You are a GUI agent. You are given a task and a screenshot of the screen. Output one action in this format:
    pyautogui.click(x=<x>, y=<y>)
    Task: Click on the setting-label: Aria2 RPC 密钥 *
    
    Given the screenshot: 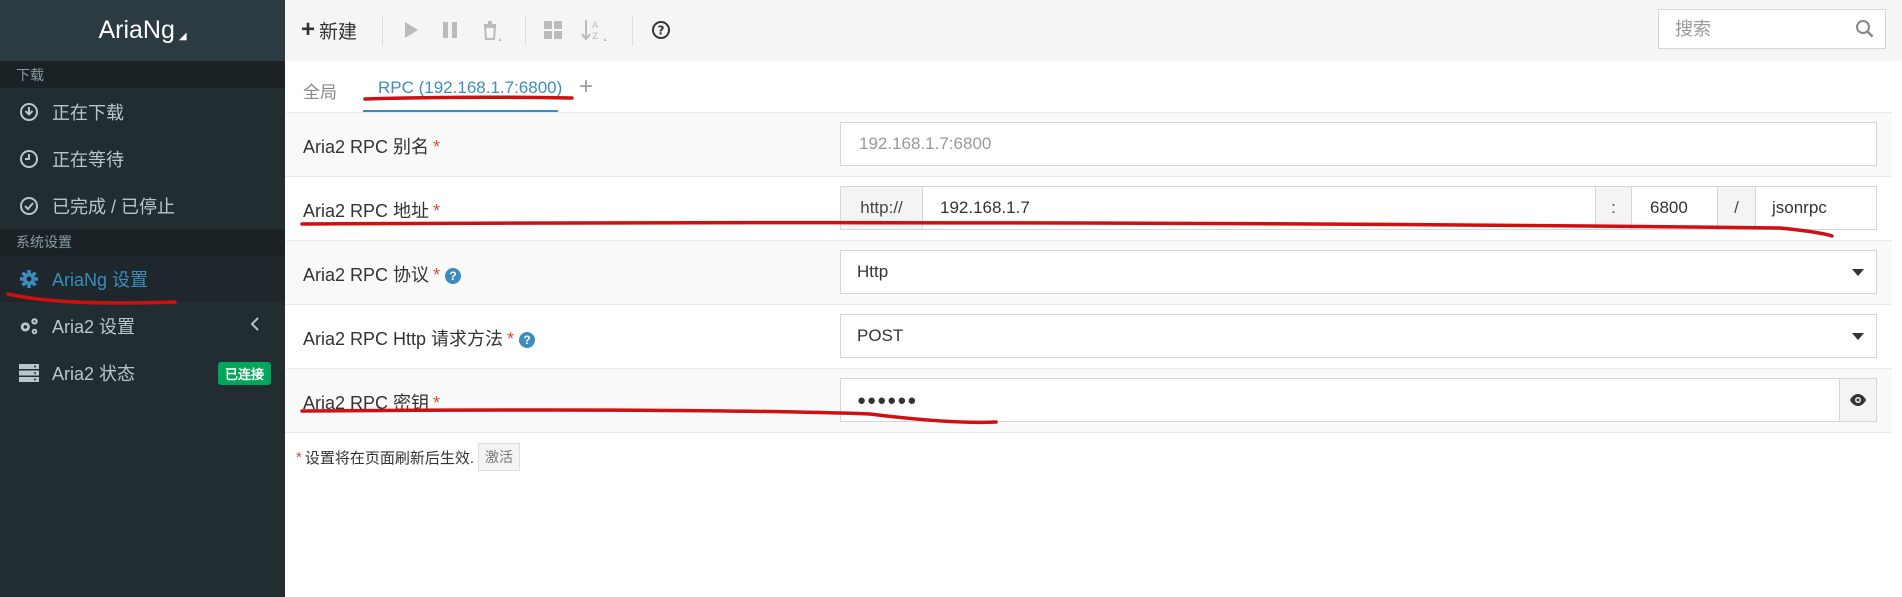 What is the action you would take?
    pyautogui.click(x=372, y=403)
    